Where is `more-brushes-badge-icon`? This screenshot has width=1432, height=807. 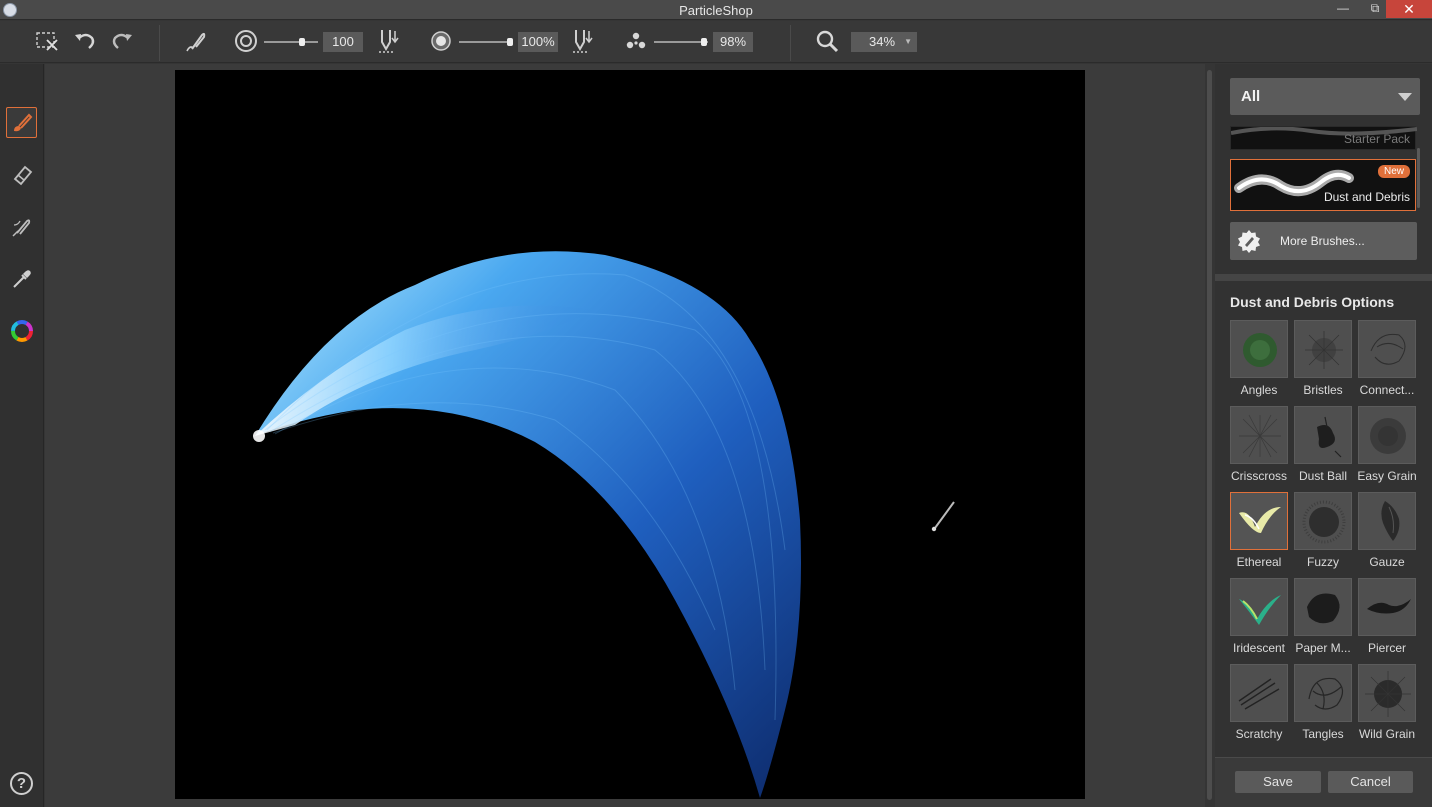
more-brushes-badge-icon is located at coordinates (1249, 241).